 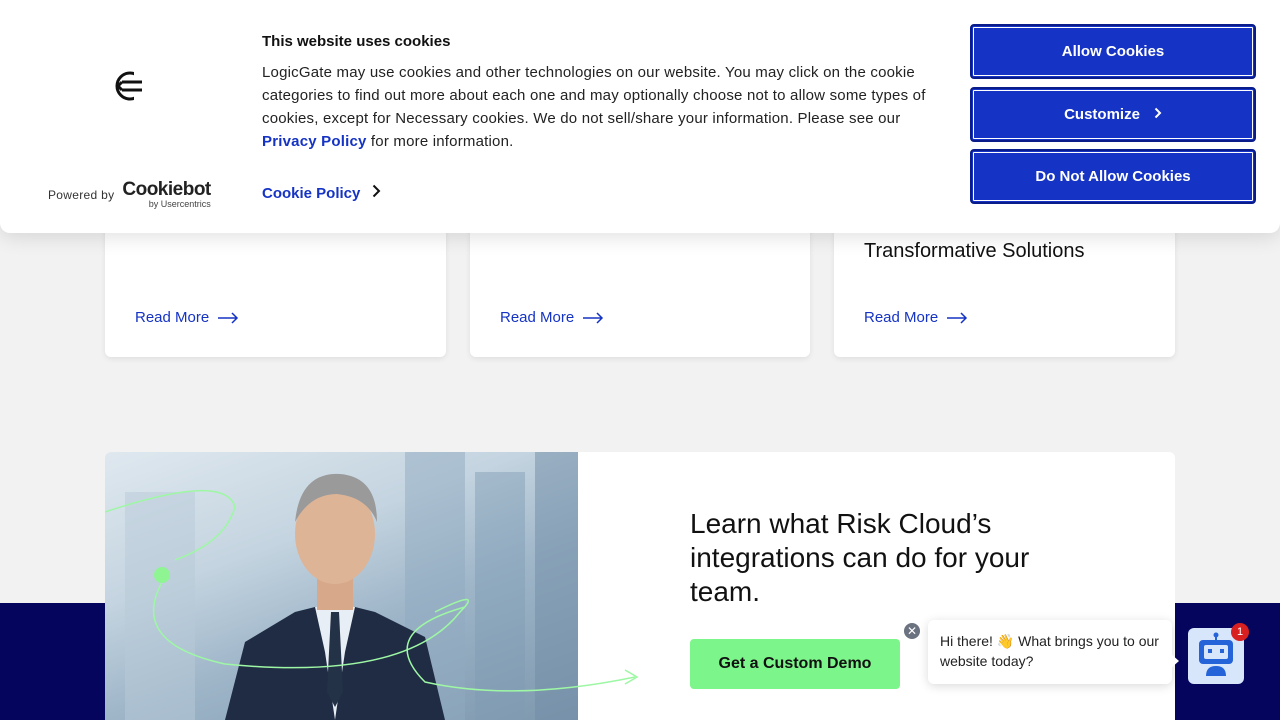 I want to click on allow-cookies-button: Allow Cookies, so click(x=1113, y=51).